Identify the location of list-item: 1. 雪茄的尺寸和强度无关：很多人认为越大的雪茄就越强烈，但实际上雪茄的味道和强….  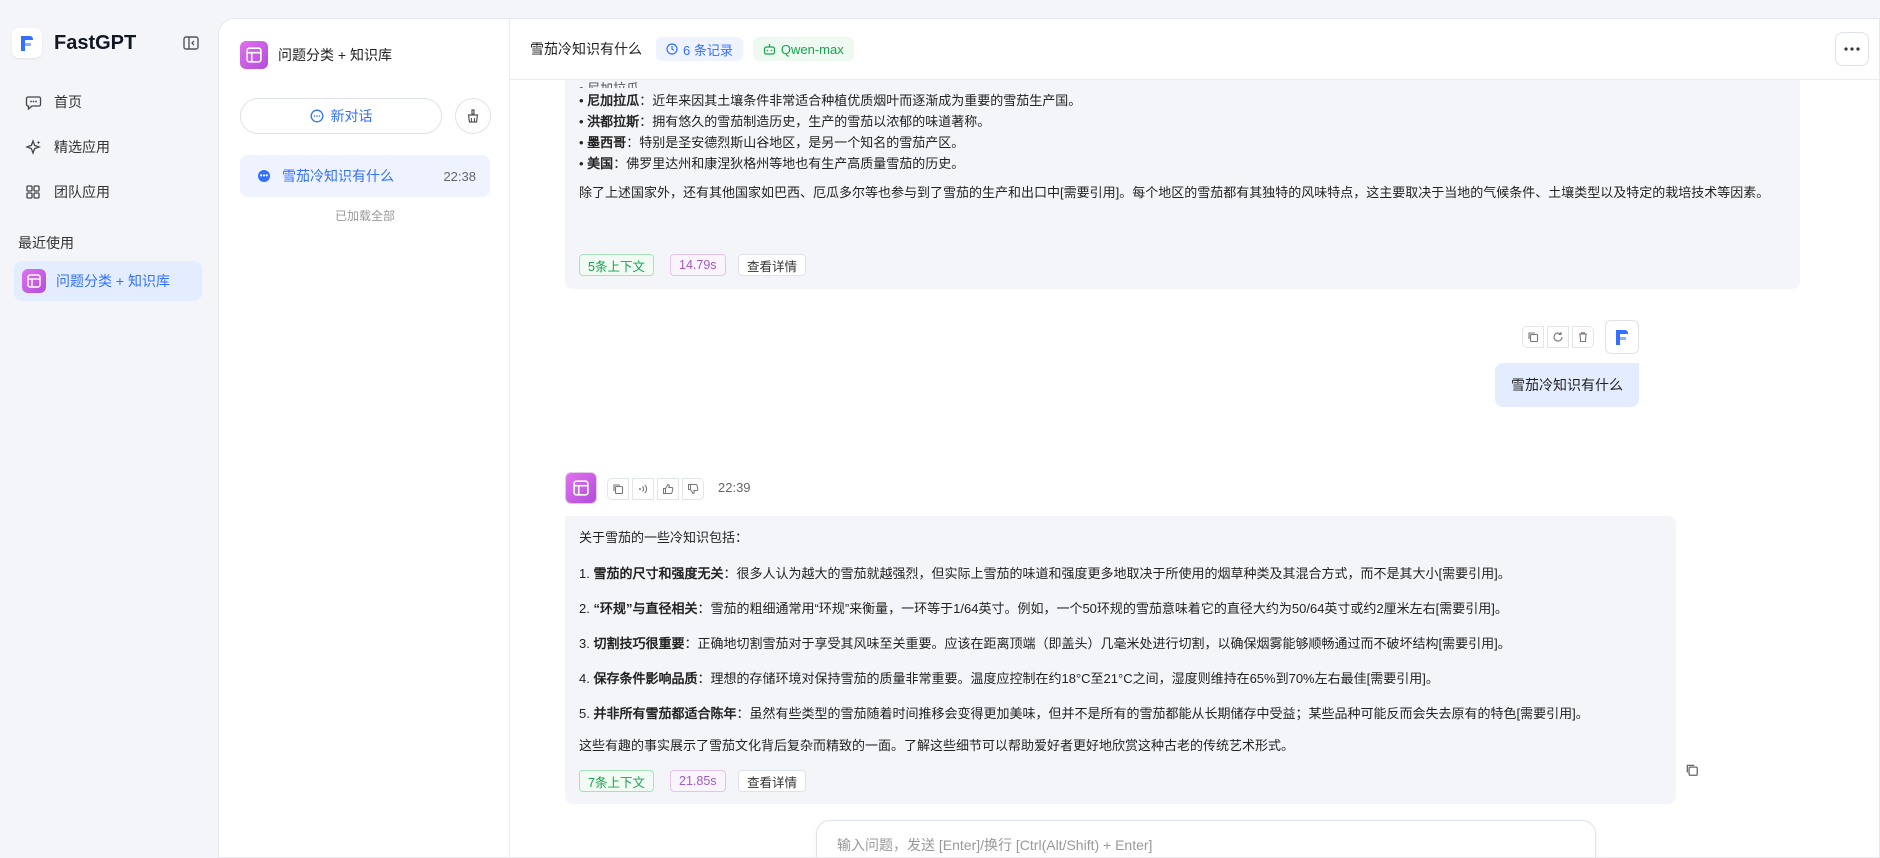
(1045, 572).